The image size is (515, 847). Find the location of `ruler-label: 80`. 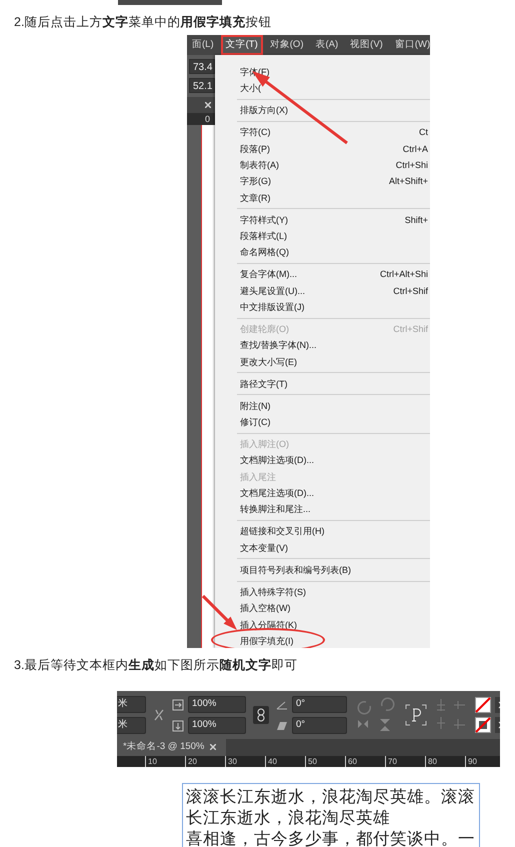

ruler-label: 80 is located at coordinates (445, 761).